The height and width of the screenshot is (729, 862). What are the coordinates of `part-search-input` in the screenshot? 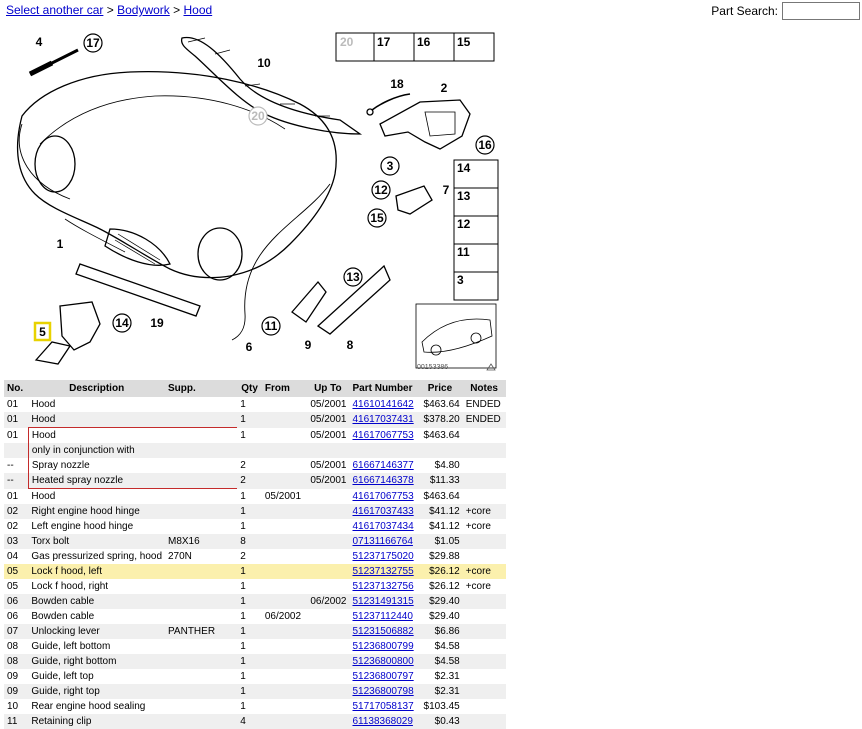 It's located at (821, 11).